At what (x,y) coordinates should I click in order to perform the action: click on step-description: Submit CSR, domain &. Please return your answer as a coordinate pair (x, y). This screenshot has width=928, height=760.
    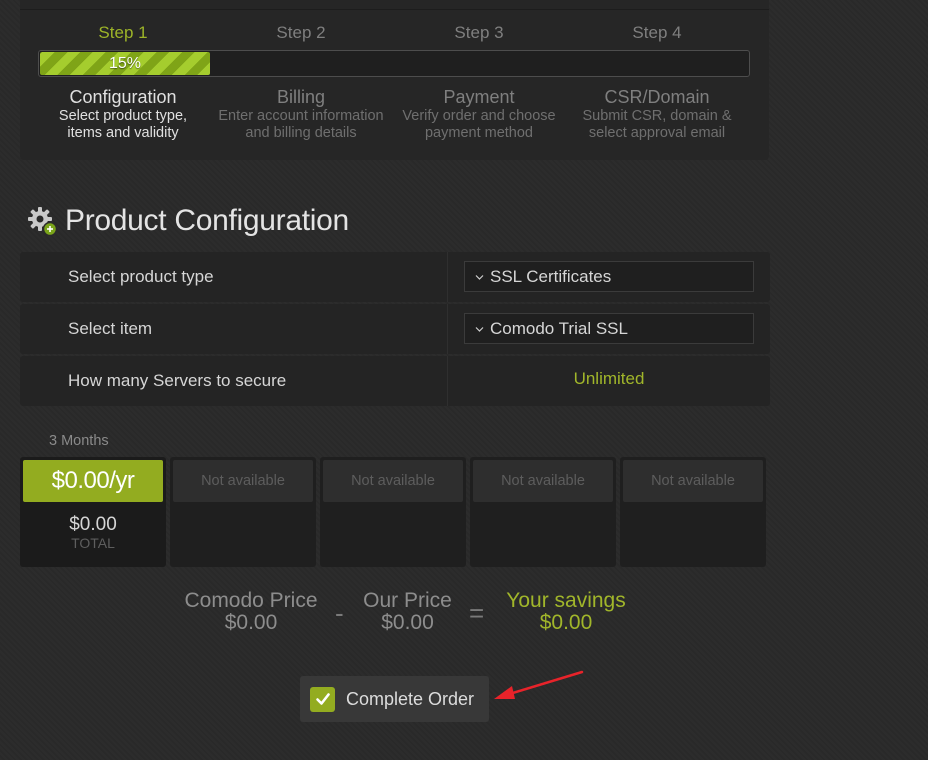
    Looking at the image, I should click on (657, 116).